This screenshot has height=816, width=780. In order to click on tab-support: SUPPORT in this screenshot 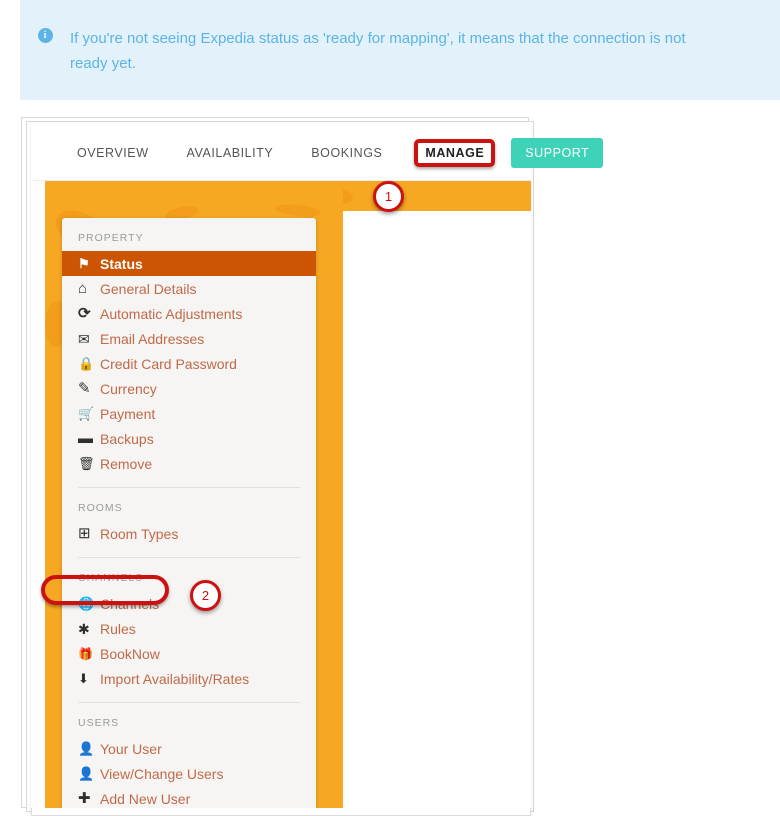, I will do `click(557, 152)`.